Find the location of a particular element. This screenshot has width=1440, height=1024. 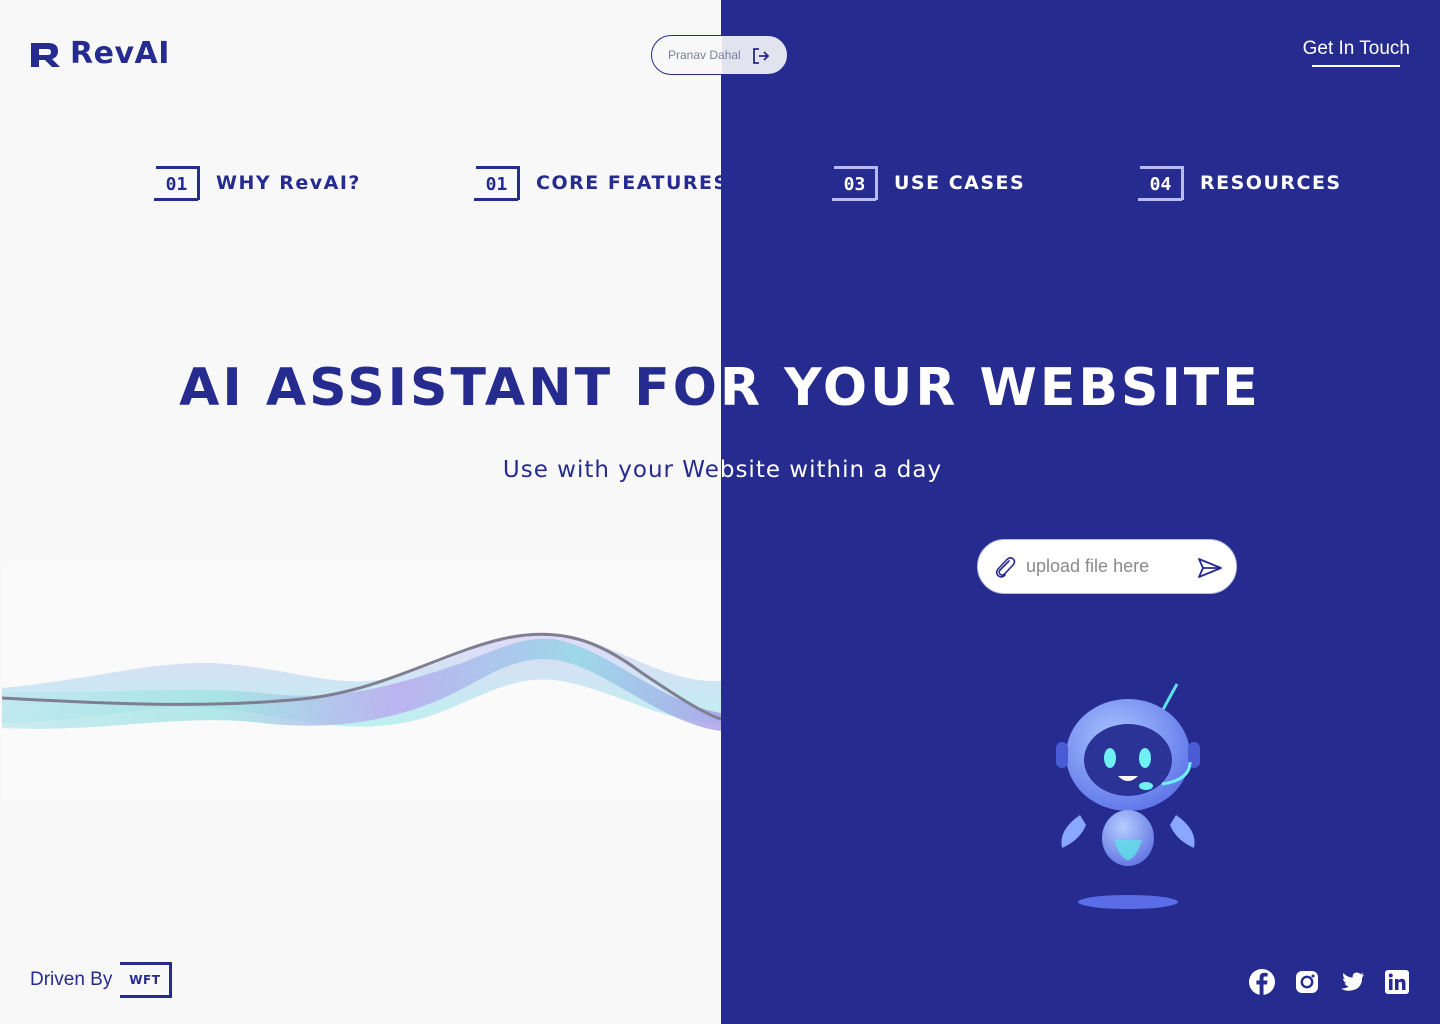

nav-number: 03 is located at coordinates (855, 183).